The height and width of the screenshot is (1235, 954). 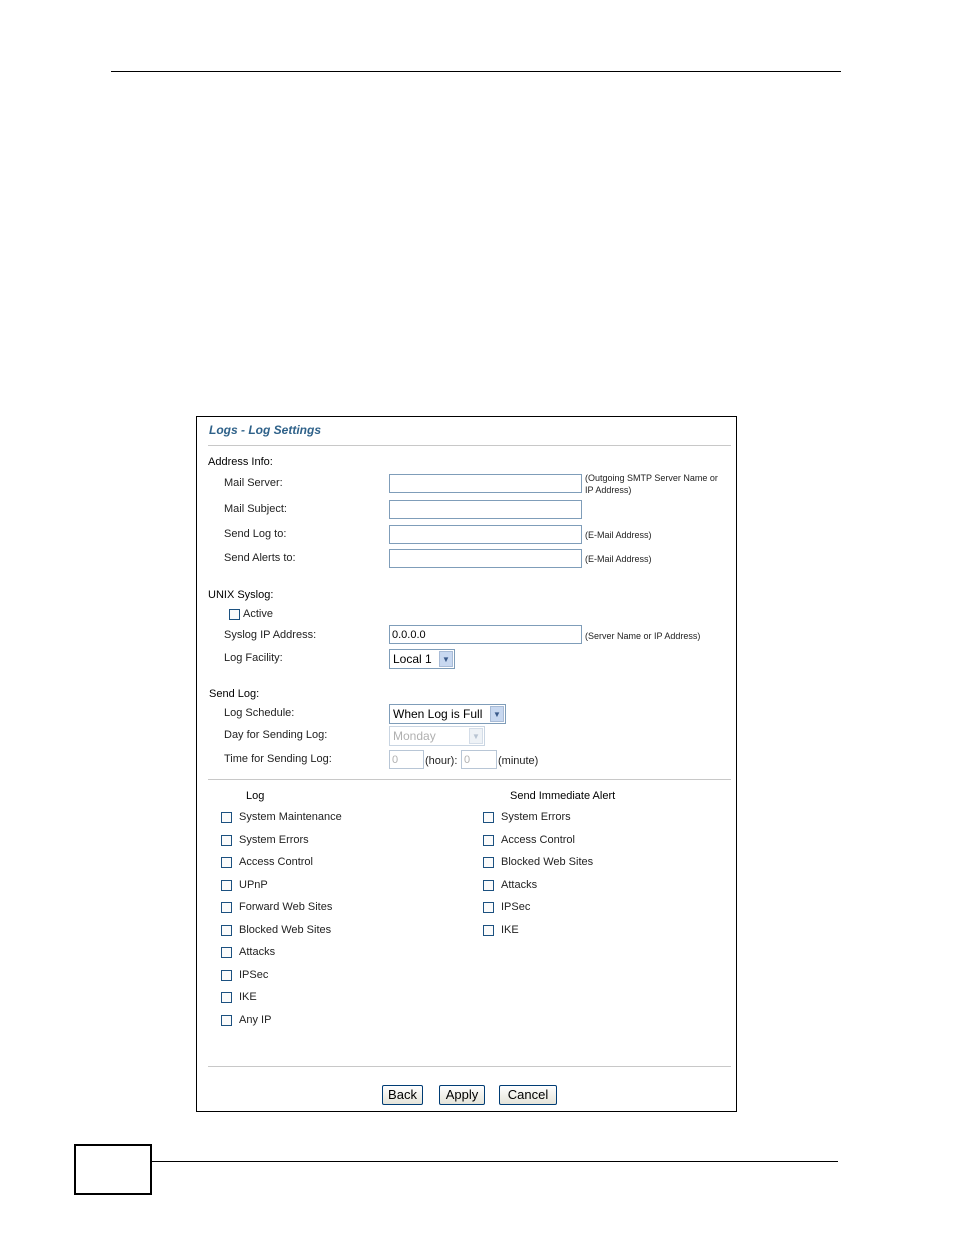 What do you see at coordinates (438, 714) in the screenshot?
I see `log-schedule-value: When Log is Full` at bounding box center [438, 714].